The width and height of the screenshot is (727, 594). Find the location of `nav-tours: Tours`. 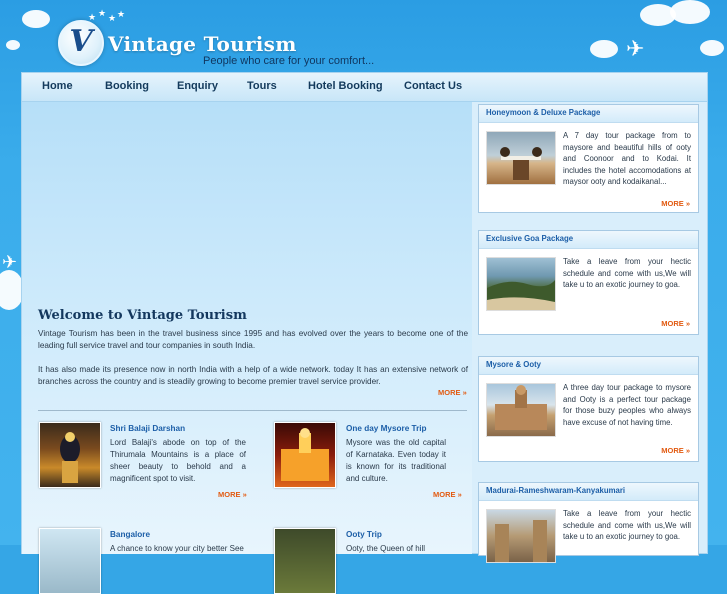

nav-tours: Tours is located at coordinates (262, 86).